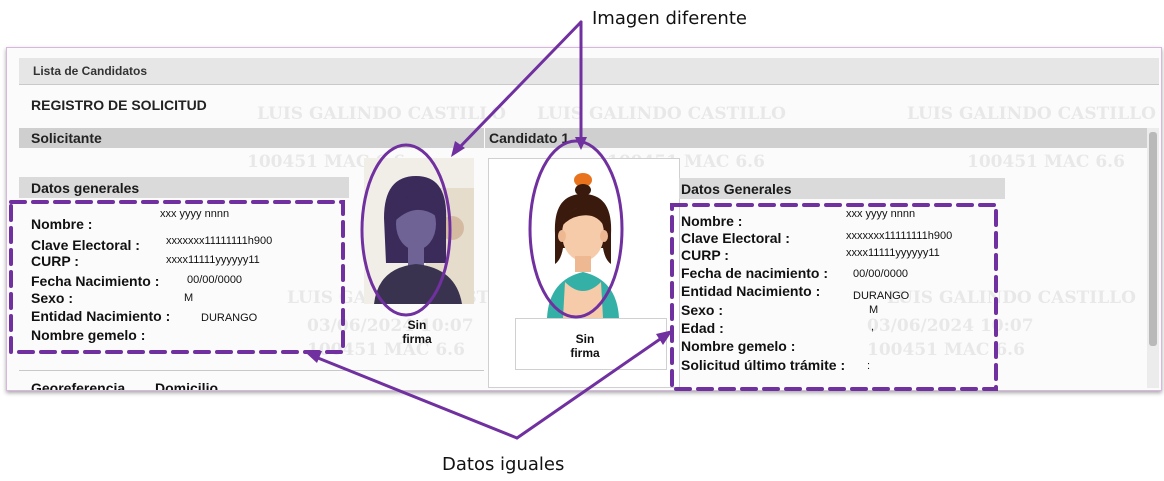 The image size is (1164, 481). What do you see at coordinates (313, 357) in the screenshot?
I see `arrowhead` at bounding box center [313, 357].